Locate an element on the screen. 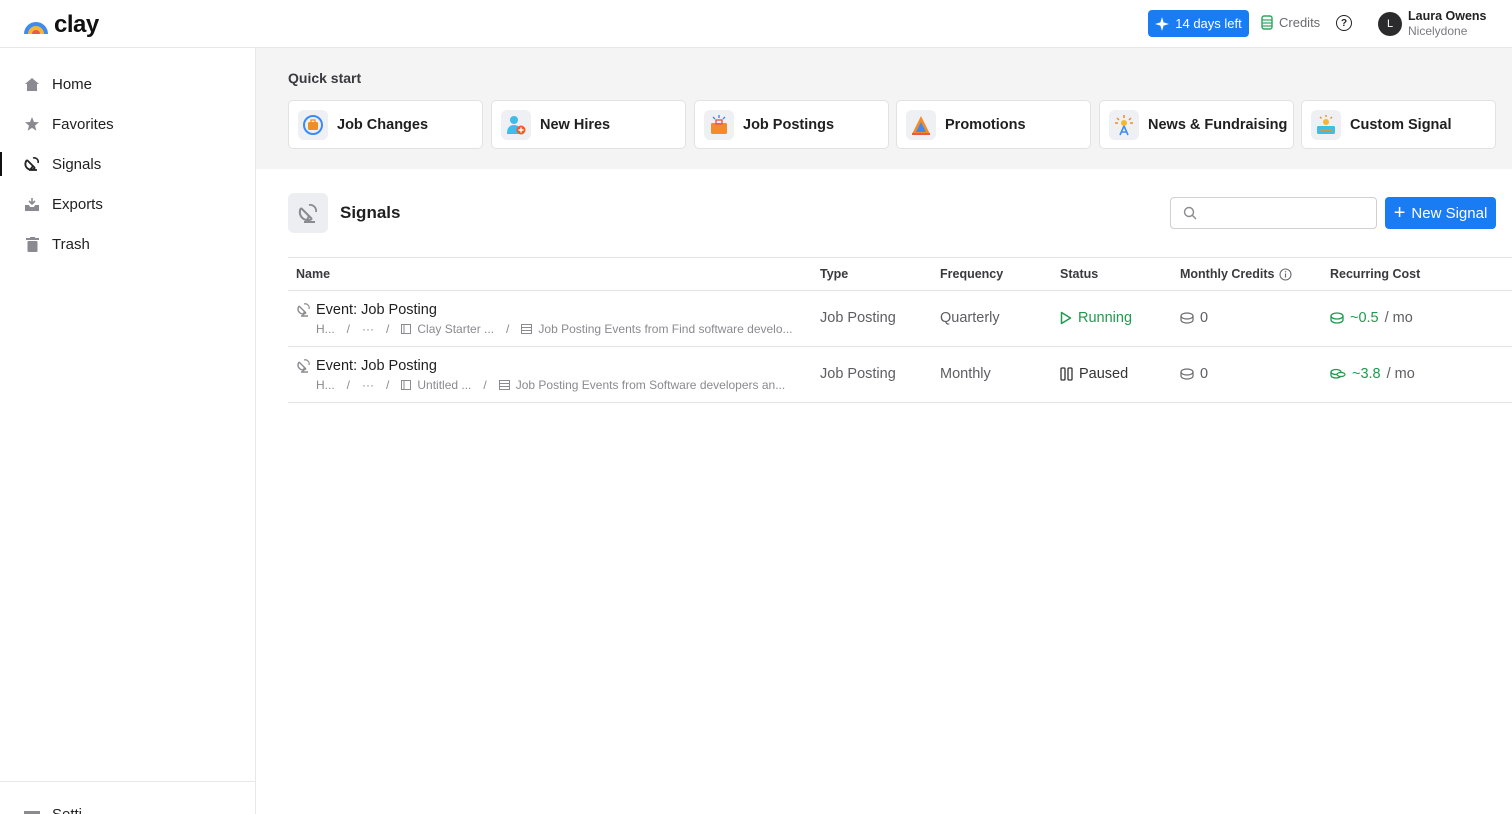 This screenshot has width=1512, height=814. user-menu: L Laura Owens Nicelydone is located at coordinates (1432, 24).